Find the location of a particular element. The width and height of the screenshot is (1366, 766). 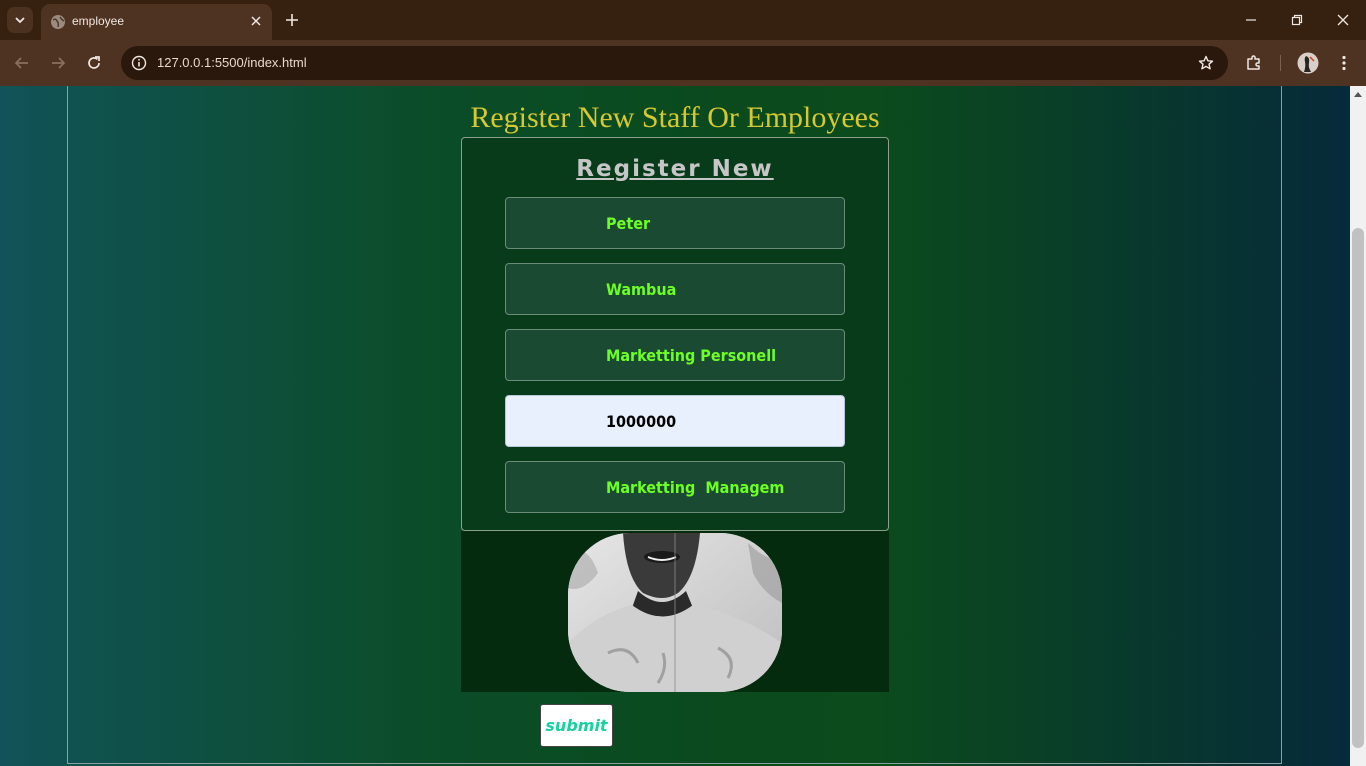

form-title: Register New is located at coordinates (675, 169).